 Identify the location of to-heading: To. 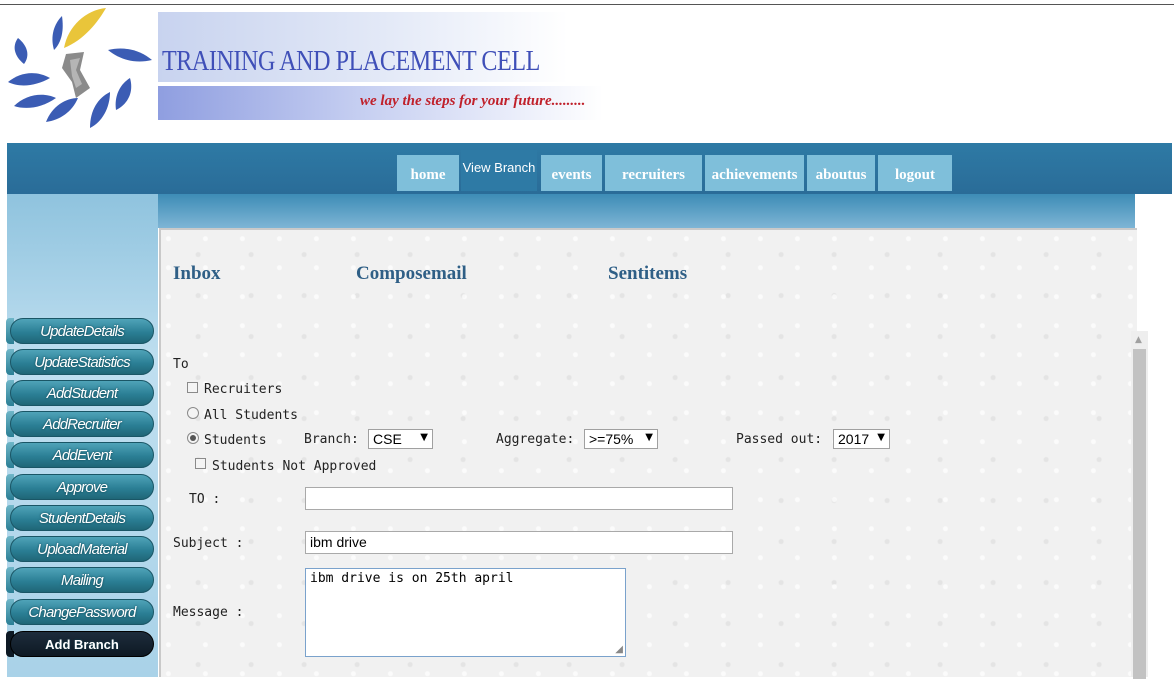
(181, 364).